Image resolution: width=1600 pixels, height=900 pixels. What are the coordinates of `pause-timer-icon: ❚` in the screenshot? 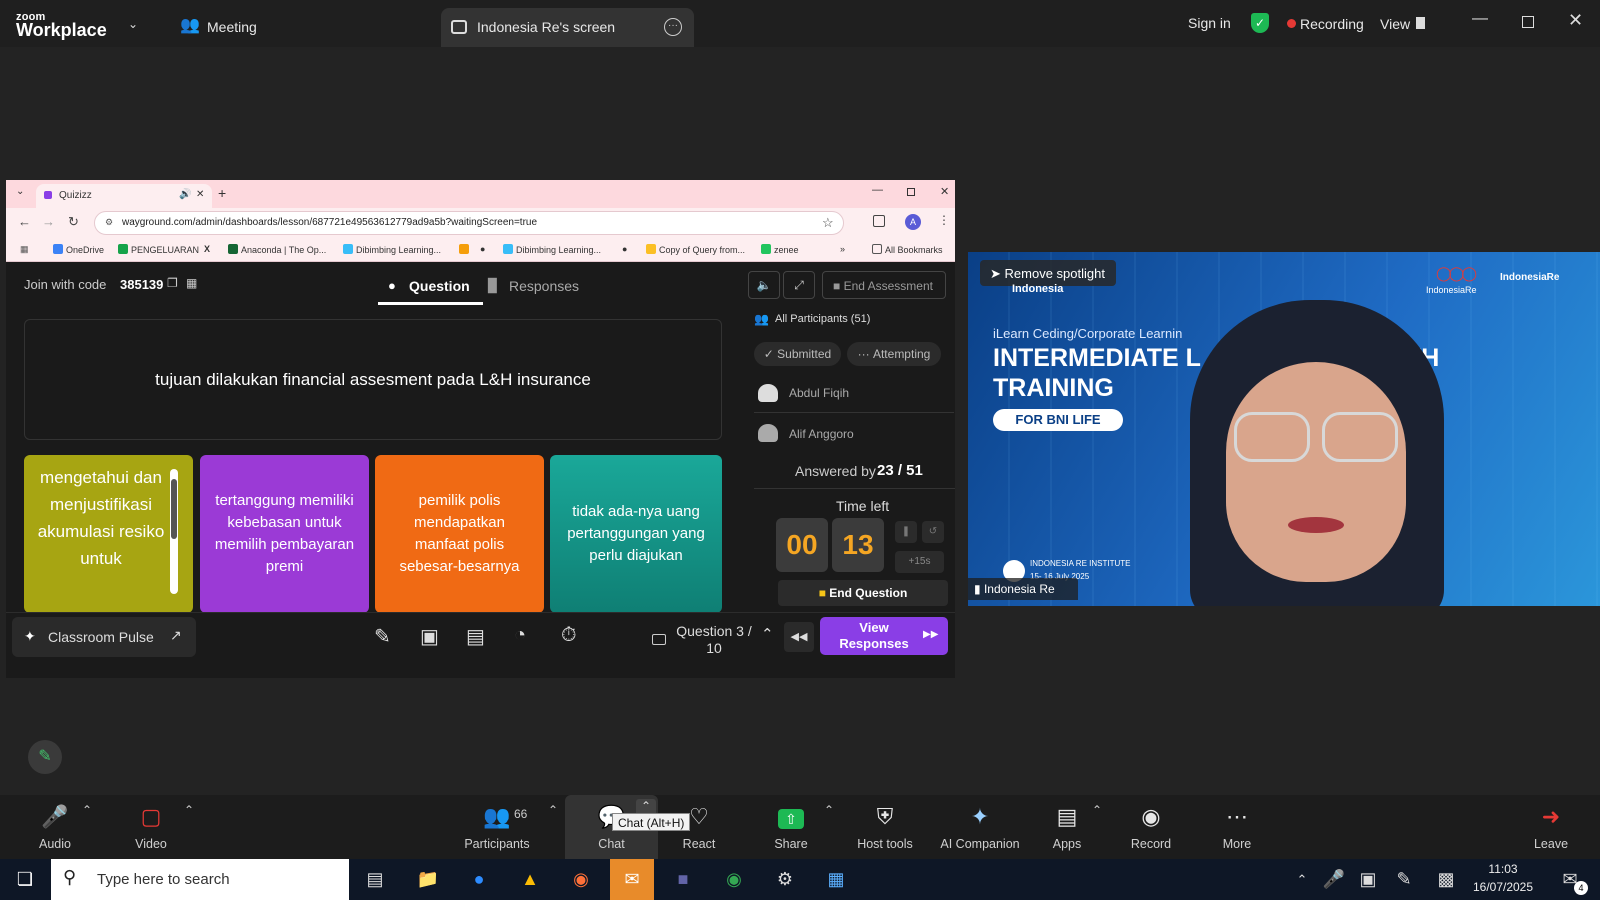 It's located at (906, 532).